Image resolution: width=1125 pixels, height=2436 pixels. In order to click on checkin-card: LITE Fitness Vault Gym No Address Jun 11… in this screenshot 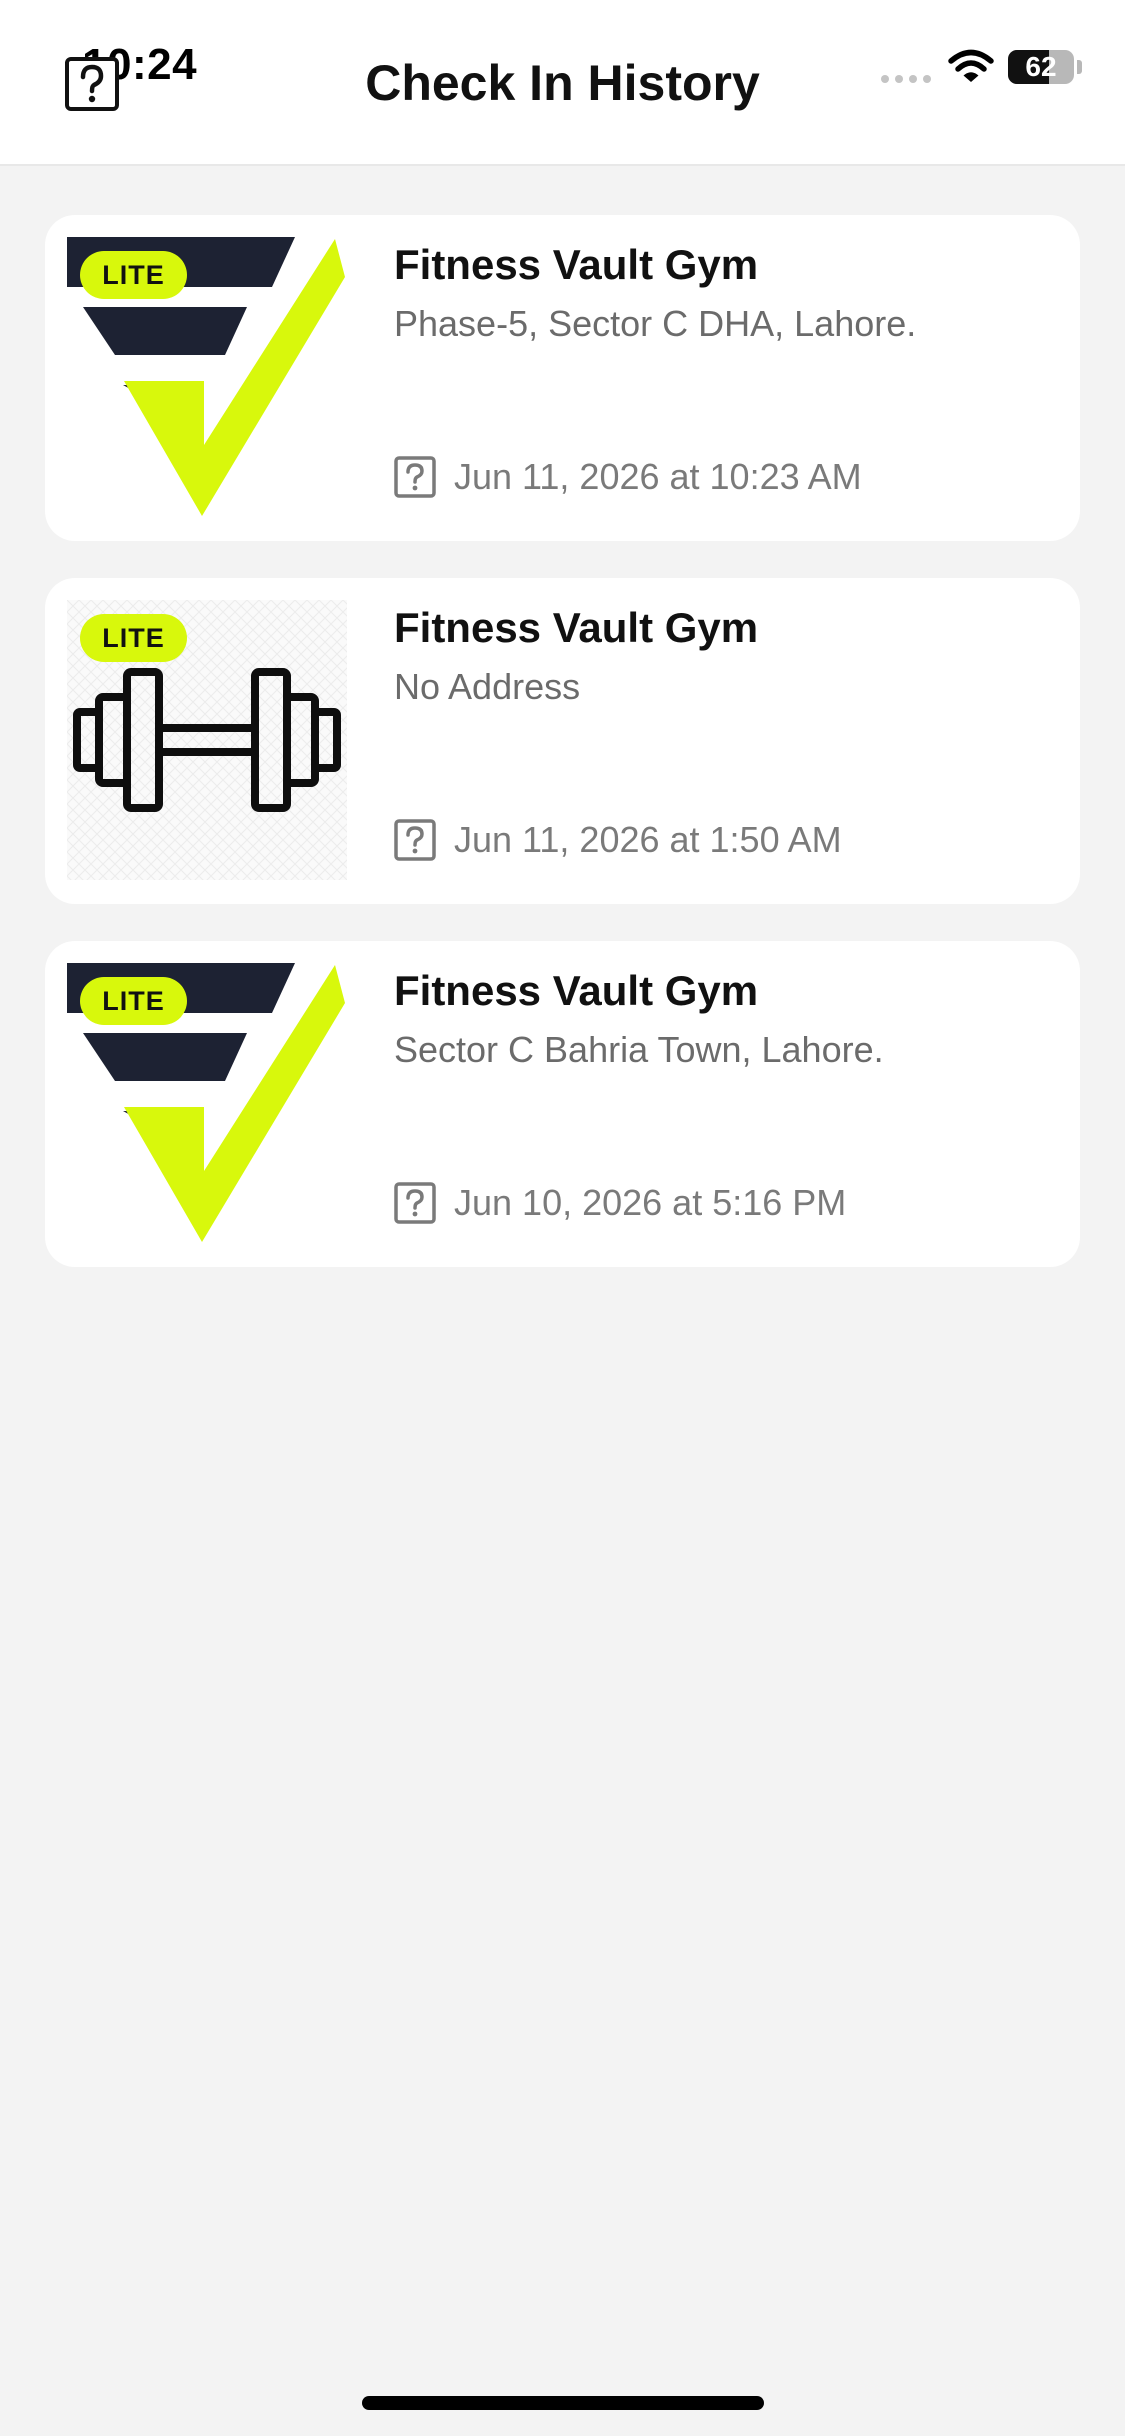, I will do `click(562, 741)`.